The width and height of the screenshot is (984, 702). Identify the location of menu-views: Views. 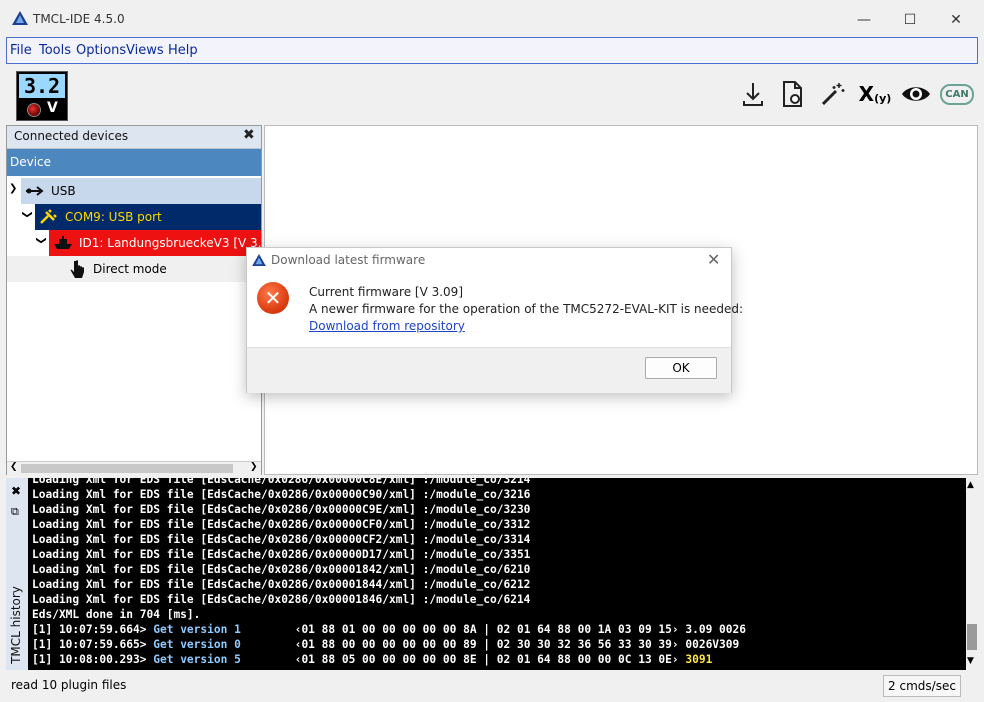
(145, 50).